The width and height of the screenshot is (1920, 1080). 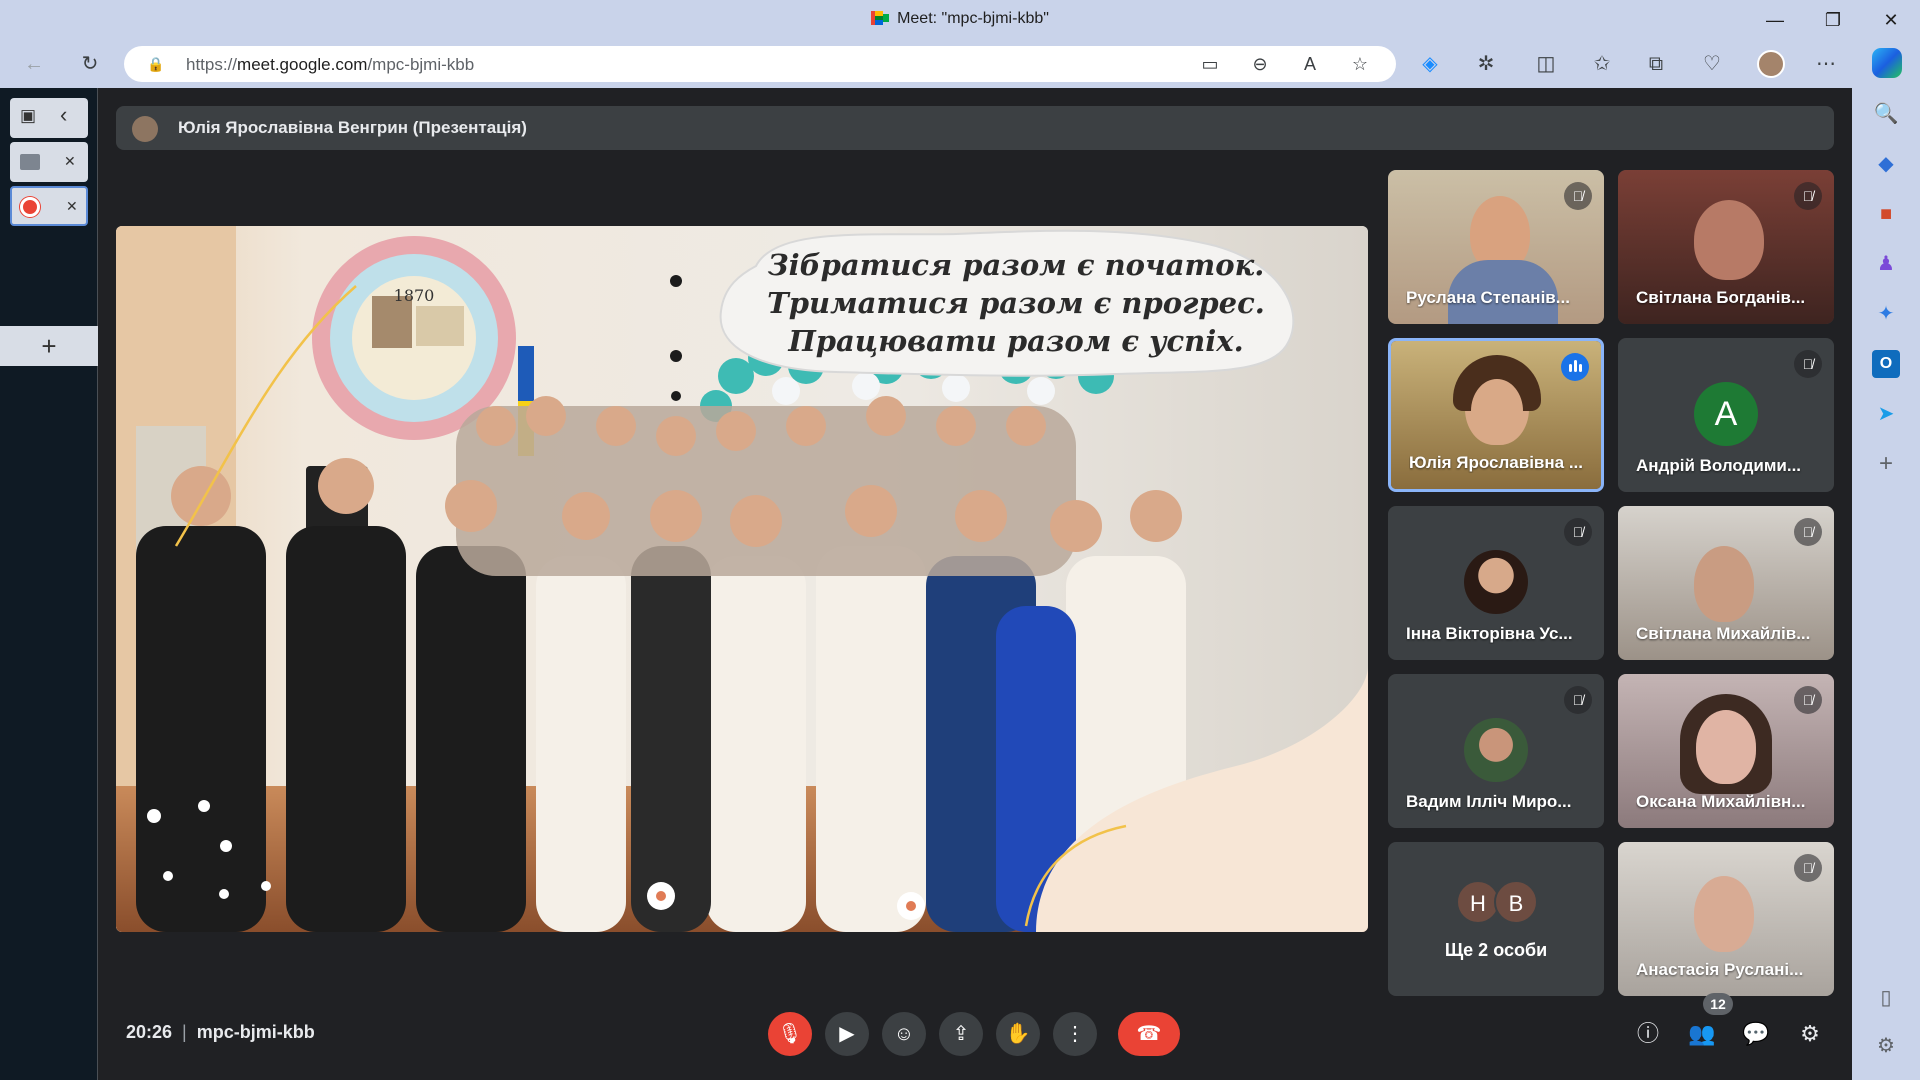 I want to click on maximize-button: ❐, so click(x=1833, y=20).